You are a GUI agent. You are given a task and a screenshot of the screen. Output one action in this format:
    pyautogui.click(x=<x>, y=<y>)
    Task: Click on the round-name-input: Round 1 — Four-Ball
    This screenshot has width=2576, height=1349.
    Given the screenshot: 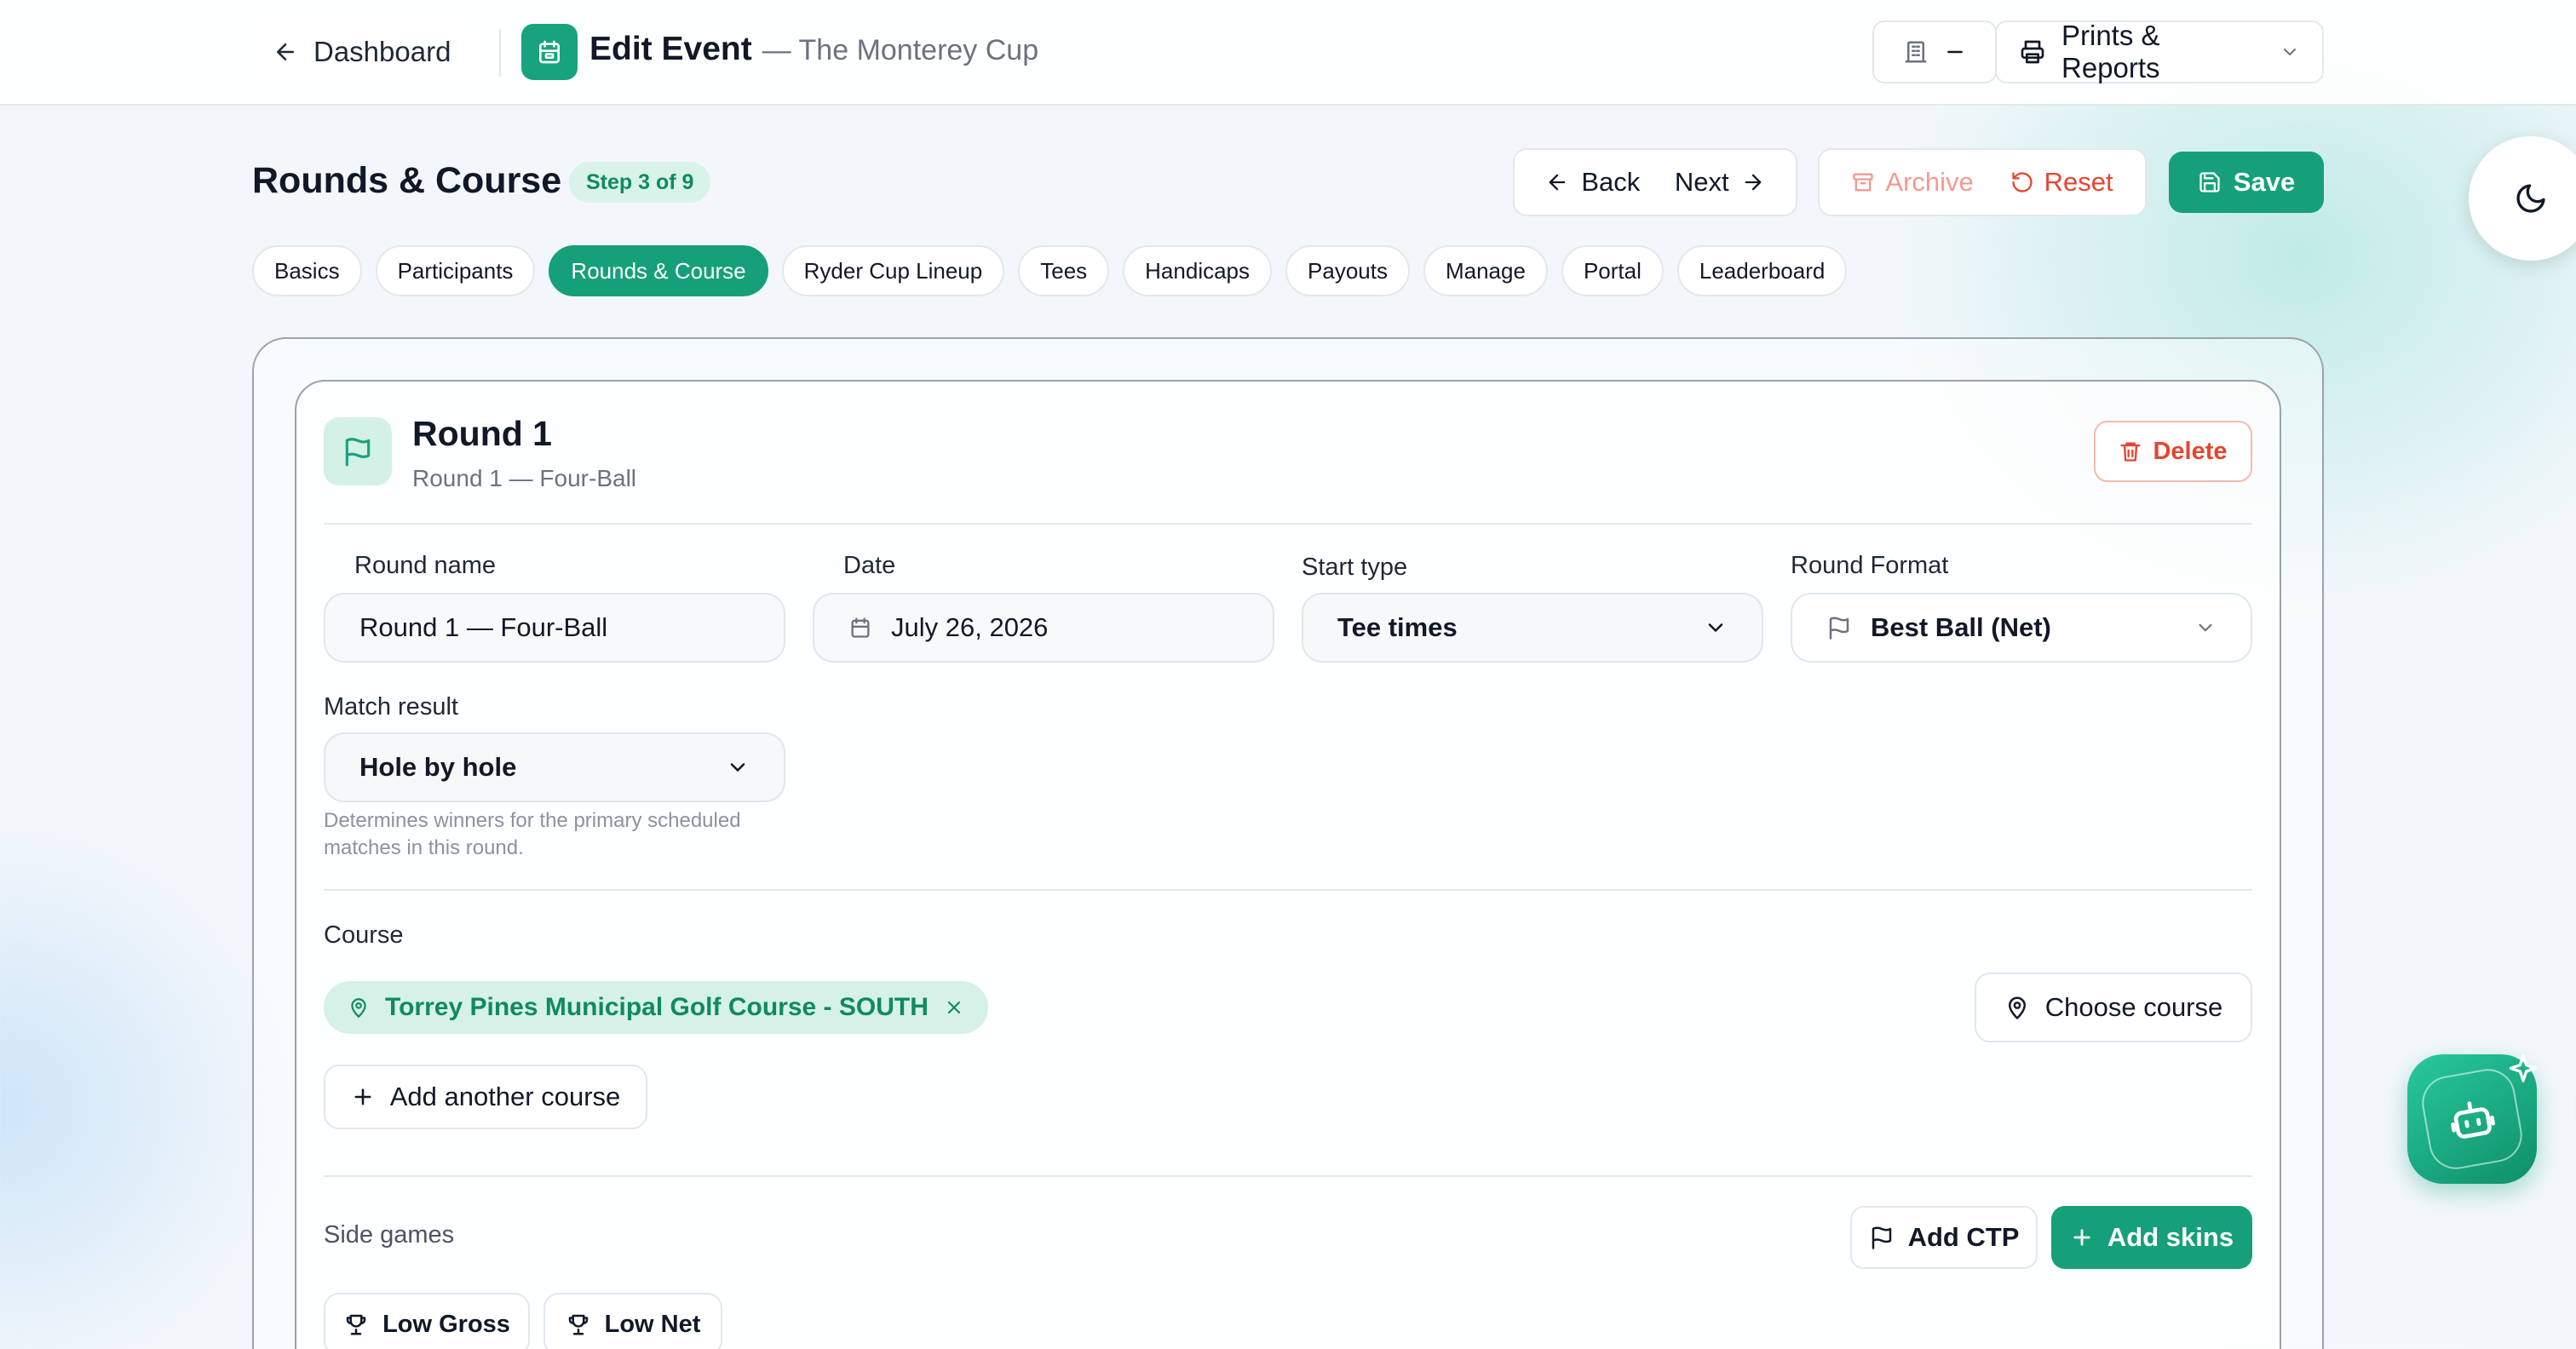 What is the action you would take?
    pyautogui.click(x=555, y=628)
    